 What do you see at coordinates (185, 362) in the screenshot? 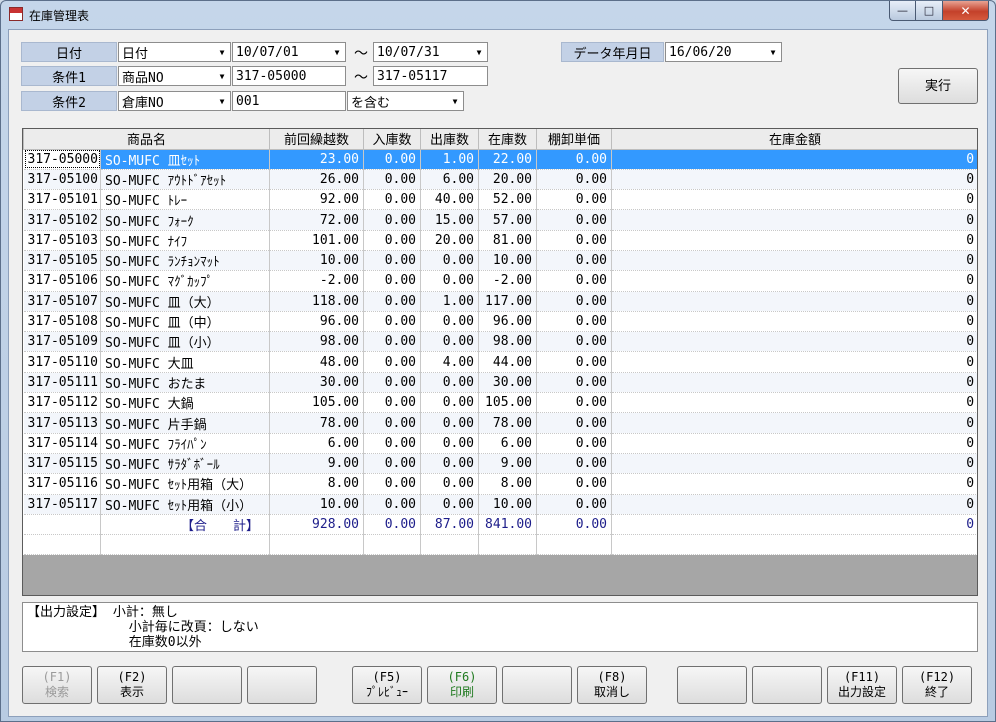
I see `cell-product-name: SO-MUFC 大皿` at bounding box center [185, 362].